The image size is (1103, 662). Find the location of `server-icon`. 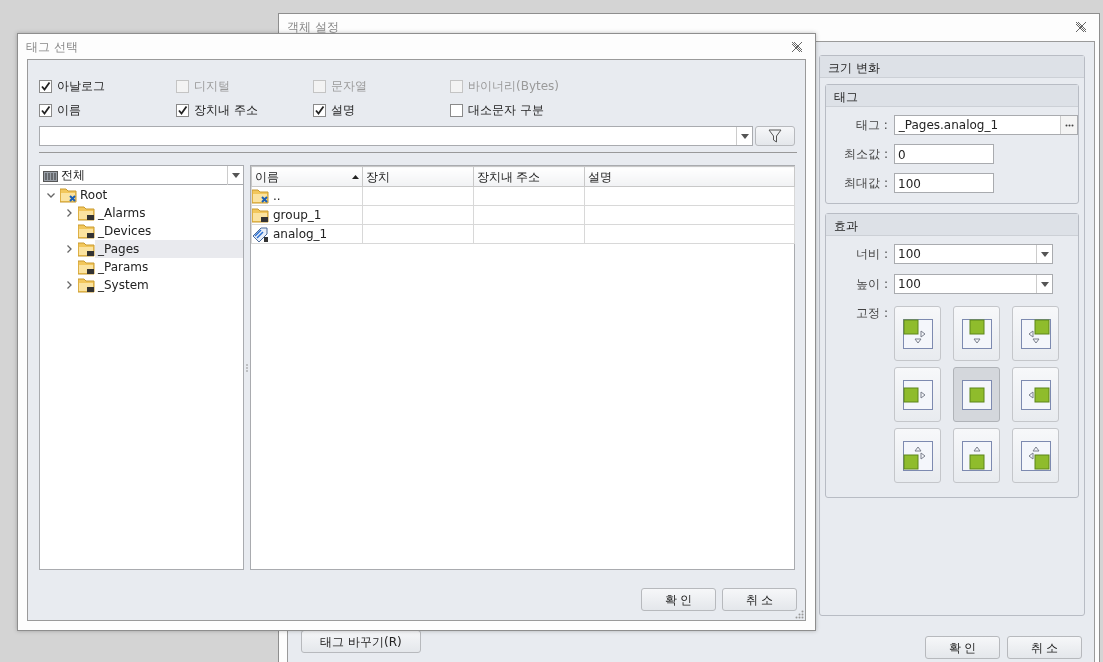

server-icon is located at coordinates (50, 175).